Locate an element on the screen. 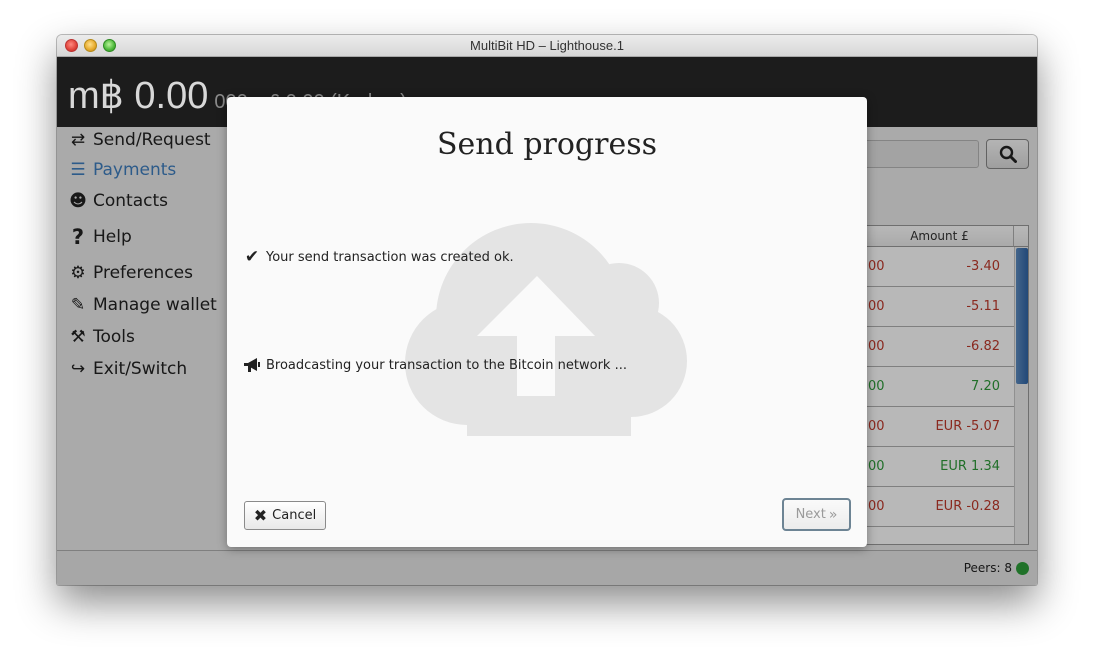  created-message: ✔ Your send transaction was created ok. is located at coordinates (377, 257).